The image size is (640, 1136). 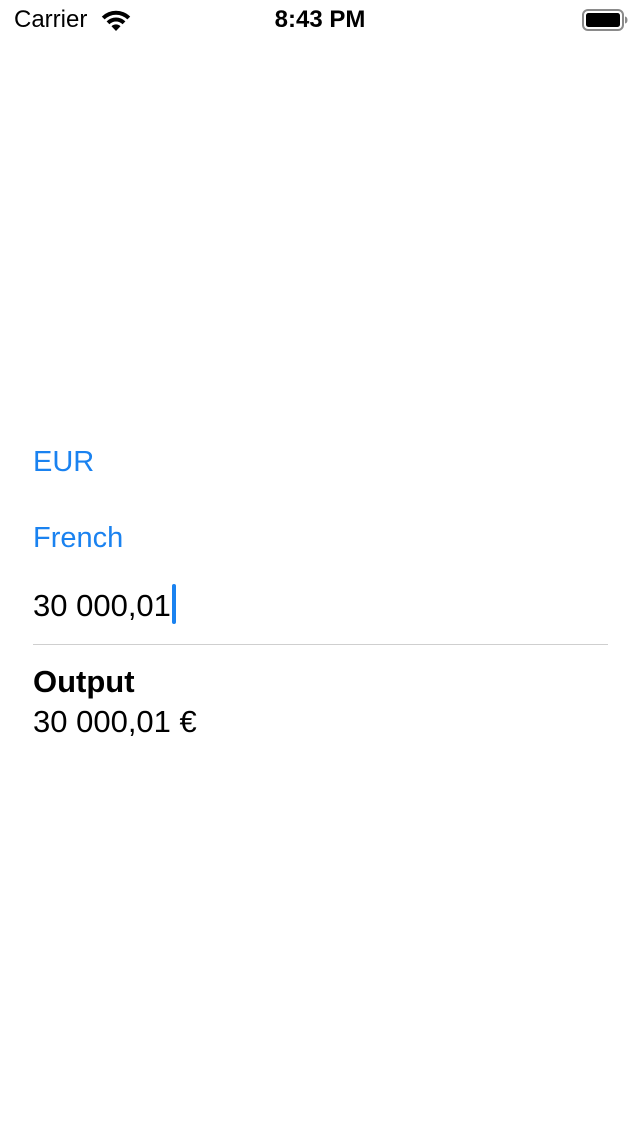 What do you see at coordinates (320, 613) in the screenshot?
I see `amount-field: 30 000,01` at bounding box center [320, 613].